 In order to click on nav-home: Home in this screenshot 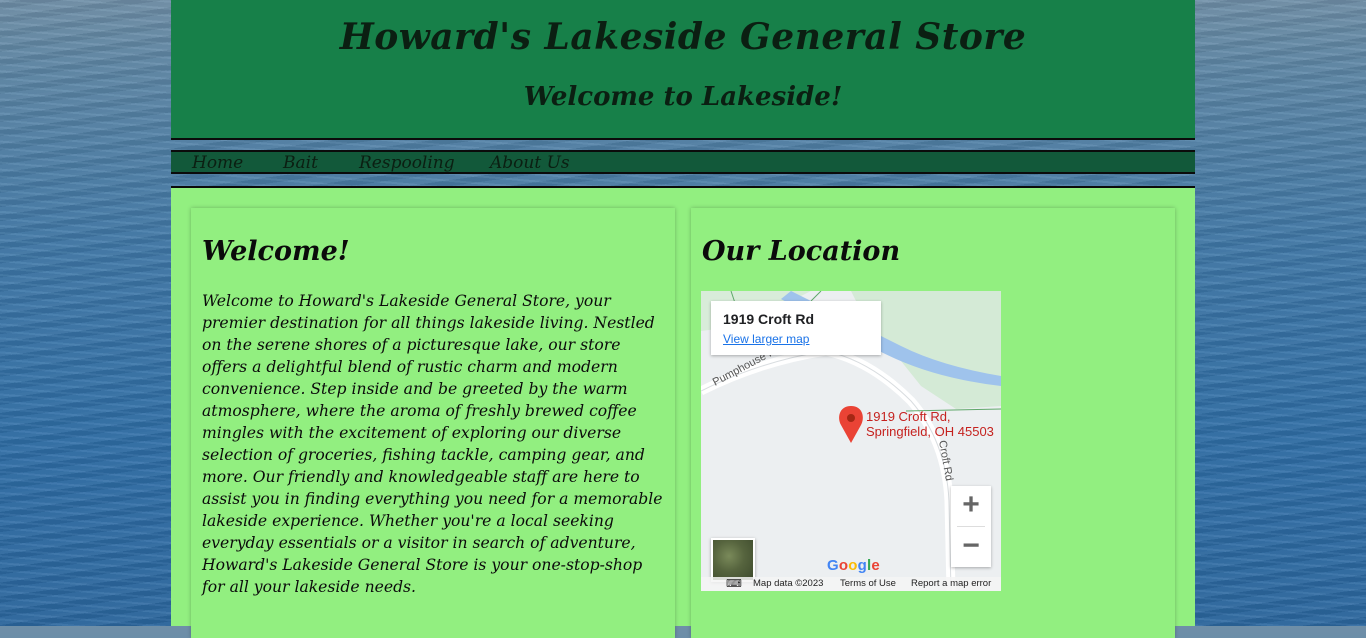, I will do `click(217, 163)`.